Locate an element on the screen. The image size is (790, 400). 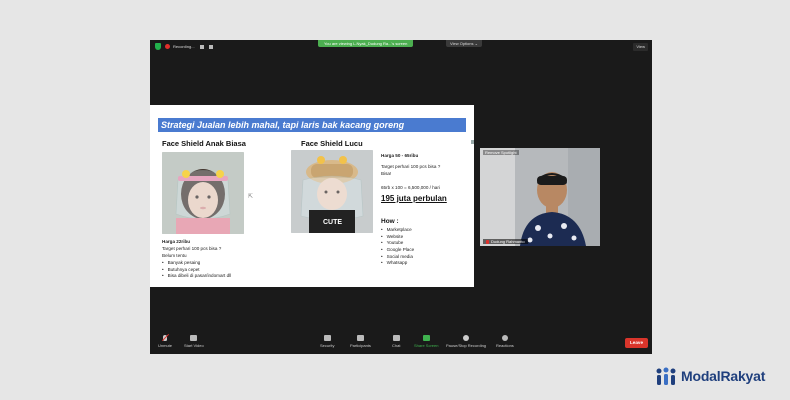
chat-bubble-icon is located at coordinates (396, 338).